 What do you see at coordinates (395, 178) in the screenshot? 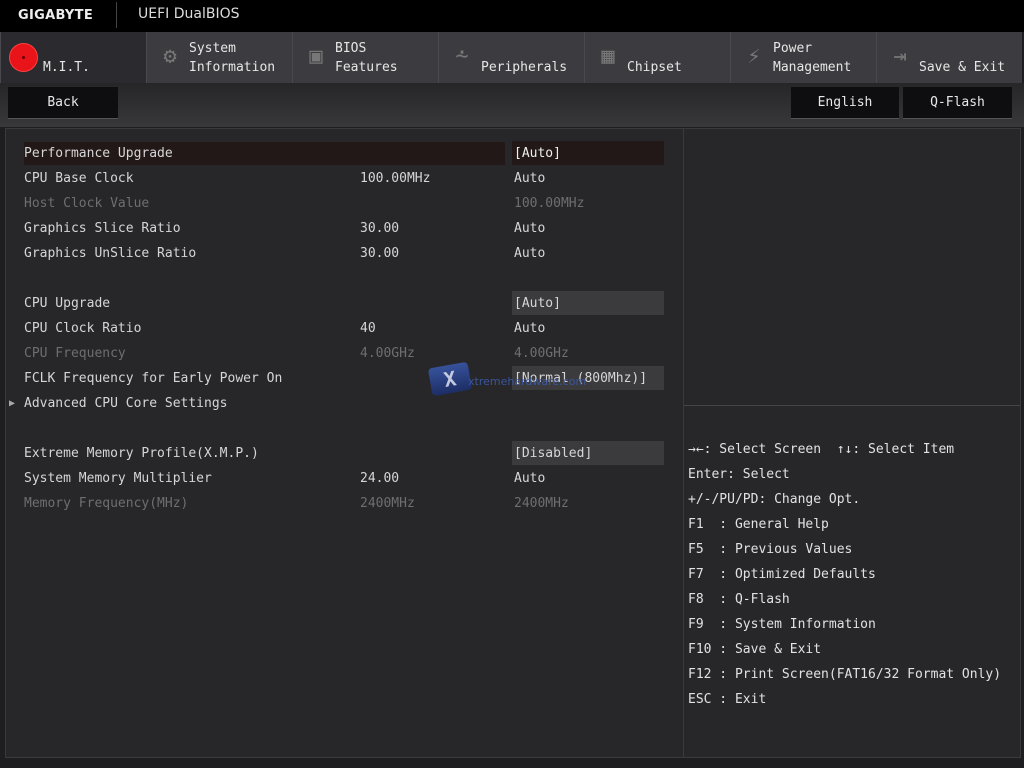
I see `setting-current-value: 100.00MHz` at bounding box center [395, 178].